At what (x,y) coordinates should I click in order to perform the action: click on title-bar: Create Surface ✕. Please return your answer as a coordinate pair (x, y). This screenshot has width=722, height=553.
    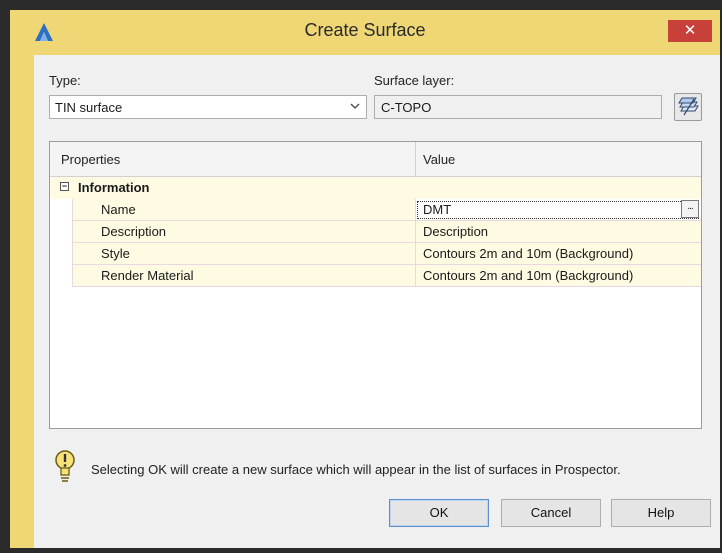
    Looking at the image, I should click on (365, 30).